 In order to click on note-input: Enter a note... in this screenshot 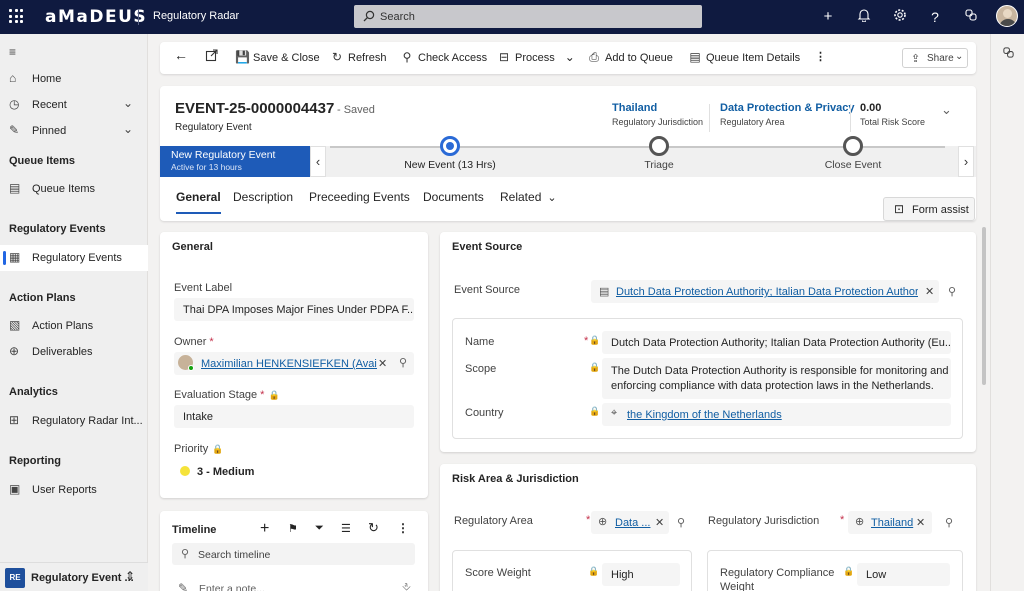, I will do `click(232, 587)`.